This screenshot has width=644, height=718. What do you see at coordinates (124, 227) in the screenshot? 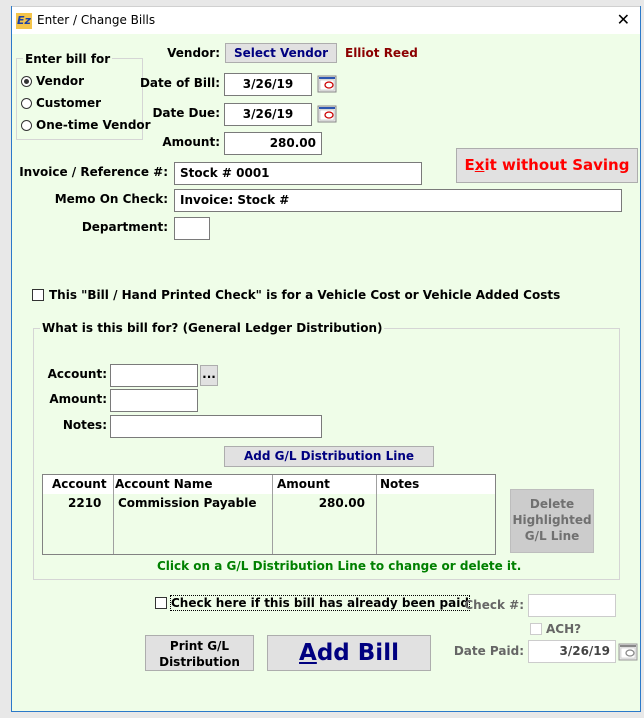
I see `department-label: Department:` at bounding box center [124, 227].